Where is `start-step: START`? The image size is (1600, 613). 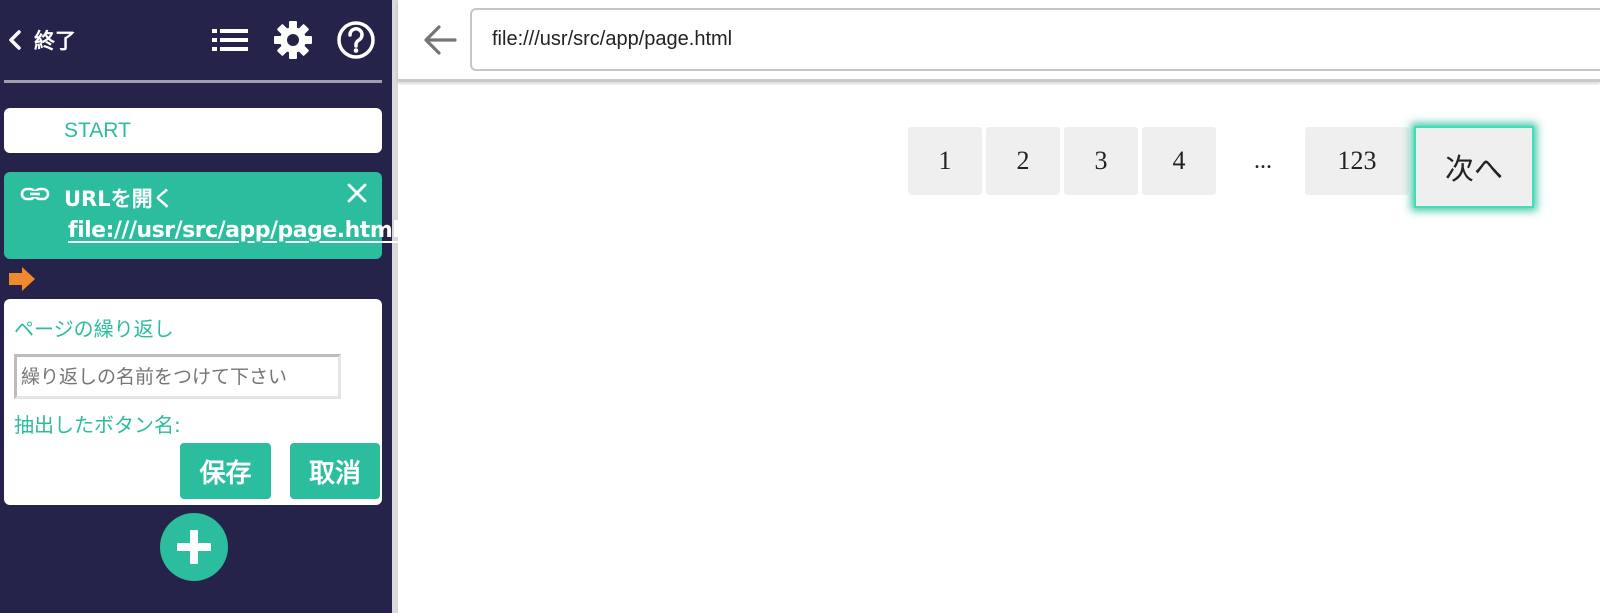
start-step: START is located at coordinates (193, 130).